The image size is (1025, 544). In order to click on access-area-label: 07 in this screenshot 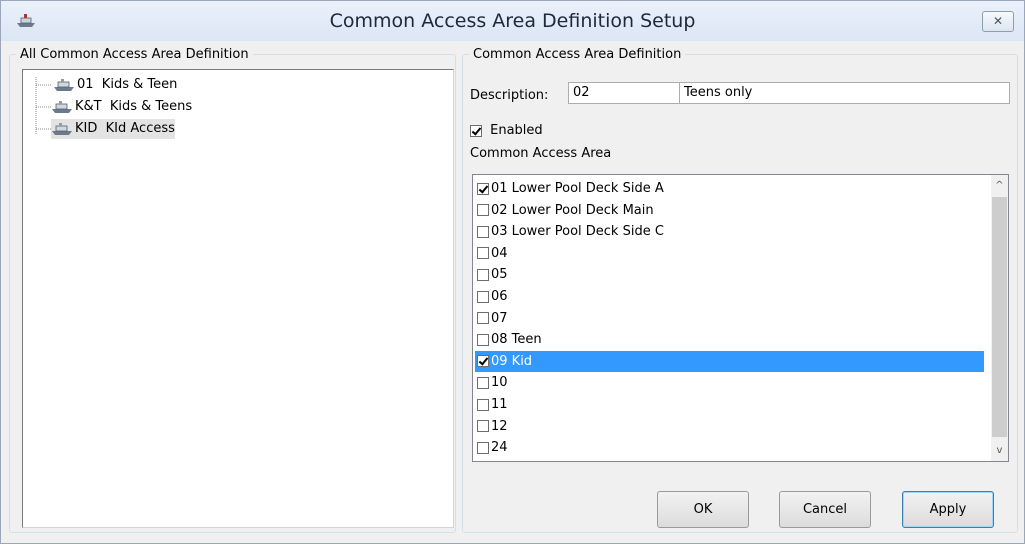, I will do `click(499, 318)`.